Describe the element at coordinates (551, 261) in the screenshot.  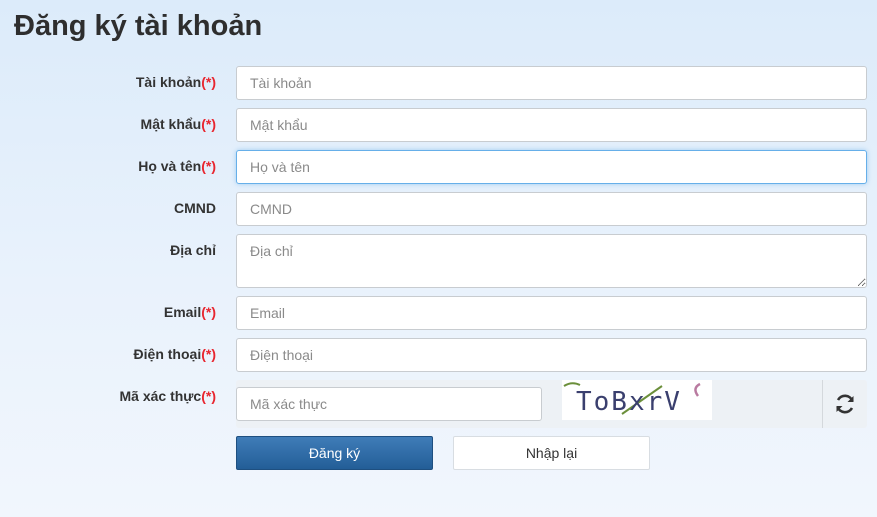
I see `address-textarea` at that location.